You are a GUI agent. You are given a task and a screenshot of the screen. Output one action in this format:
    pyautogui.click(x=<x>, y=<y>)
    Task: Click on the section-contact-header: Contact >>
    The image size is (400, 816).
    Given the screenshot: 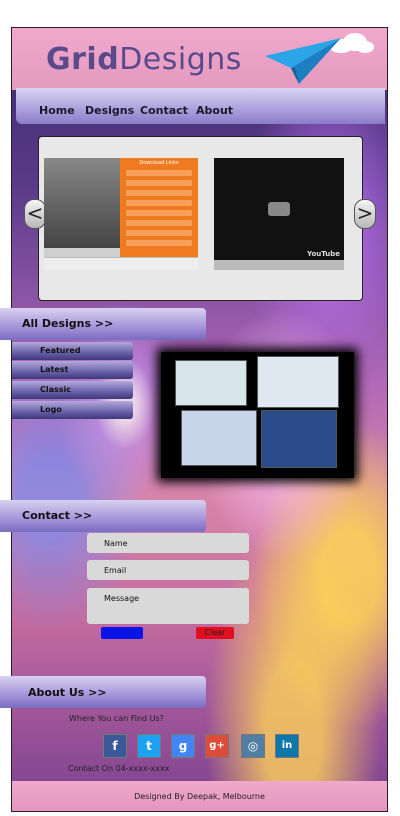 What is the action you would take?
    pyautogui.click(x=103, y=516)
    